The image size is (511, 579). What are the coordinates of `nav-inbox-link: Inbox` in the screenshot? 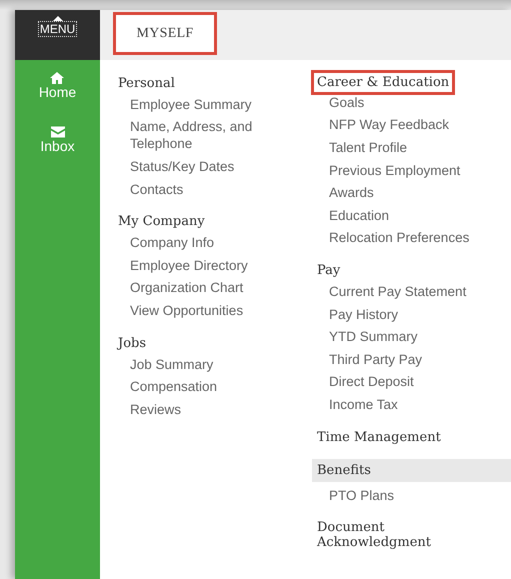 It's located at (57, 140).